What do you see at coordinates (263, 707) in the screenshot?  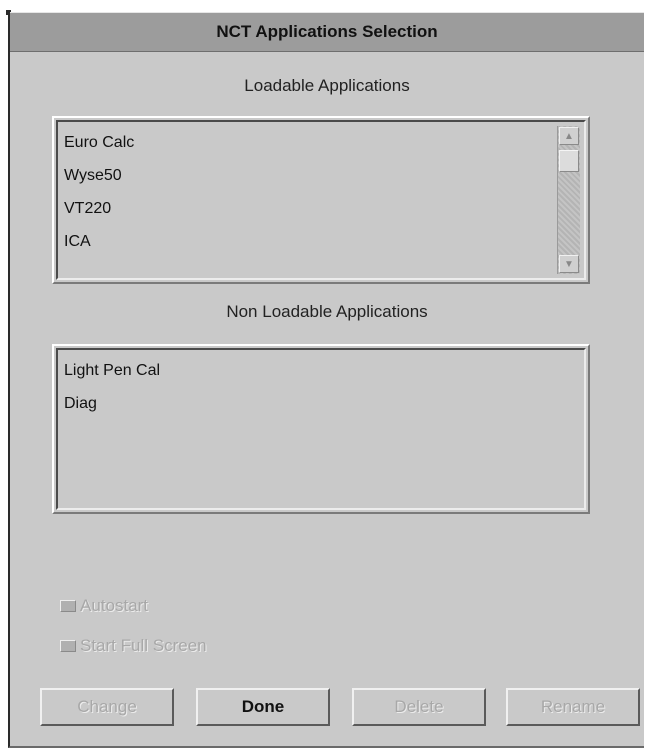 I see `done-button: Done` at bounding box center [263, 707].